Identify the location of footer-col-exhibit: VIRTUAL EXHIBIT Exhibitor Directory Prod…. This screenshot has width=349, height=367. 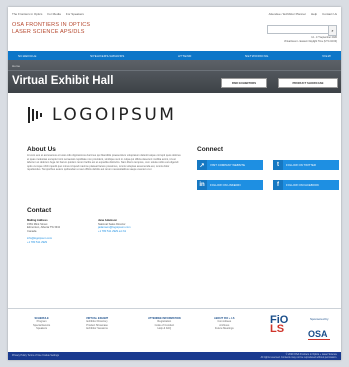
(97, 324).